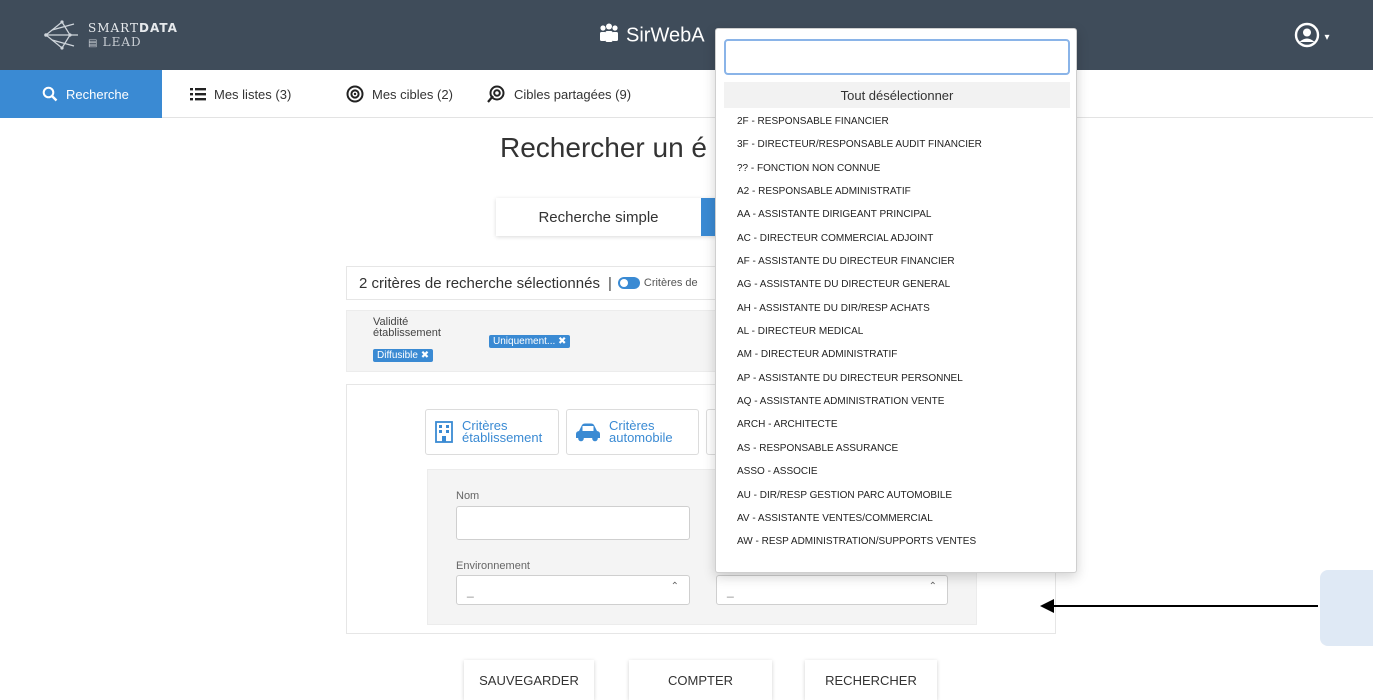 The image size is (1373, 700). Describe the element at coordinates (253, 94) in the screenshot. I see `tab-label: Mes listes (3)` at that location.